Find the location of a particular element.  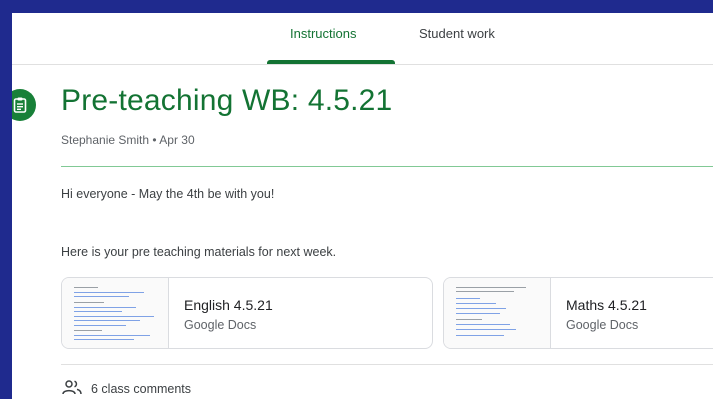

tab-instructions: Instructions is located at coordinates (323, 33).